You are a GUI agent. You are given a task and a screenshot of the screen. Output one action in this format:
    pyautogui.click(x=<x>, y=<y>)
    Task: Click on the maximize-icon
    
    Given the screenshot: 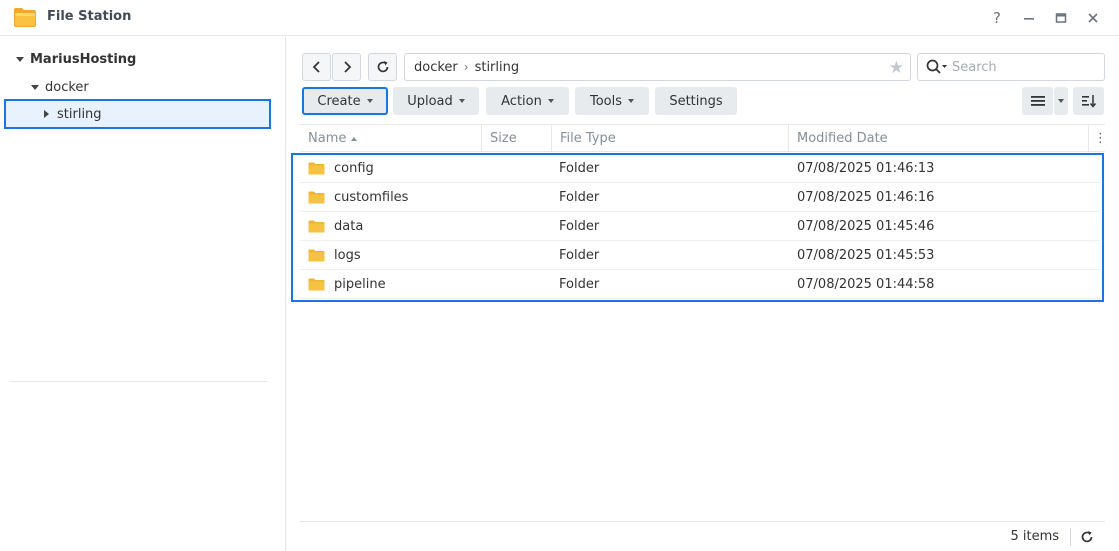 What is the action you would take?
    pyautogui.click(x=1061, y=18)
    